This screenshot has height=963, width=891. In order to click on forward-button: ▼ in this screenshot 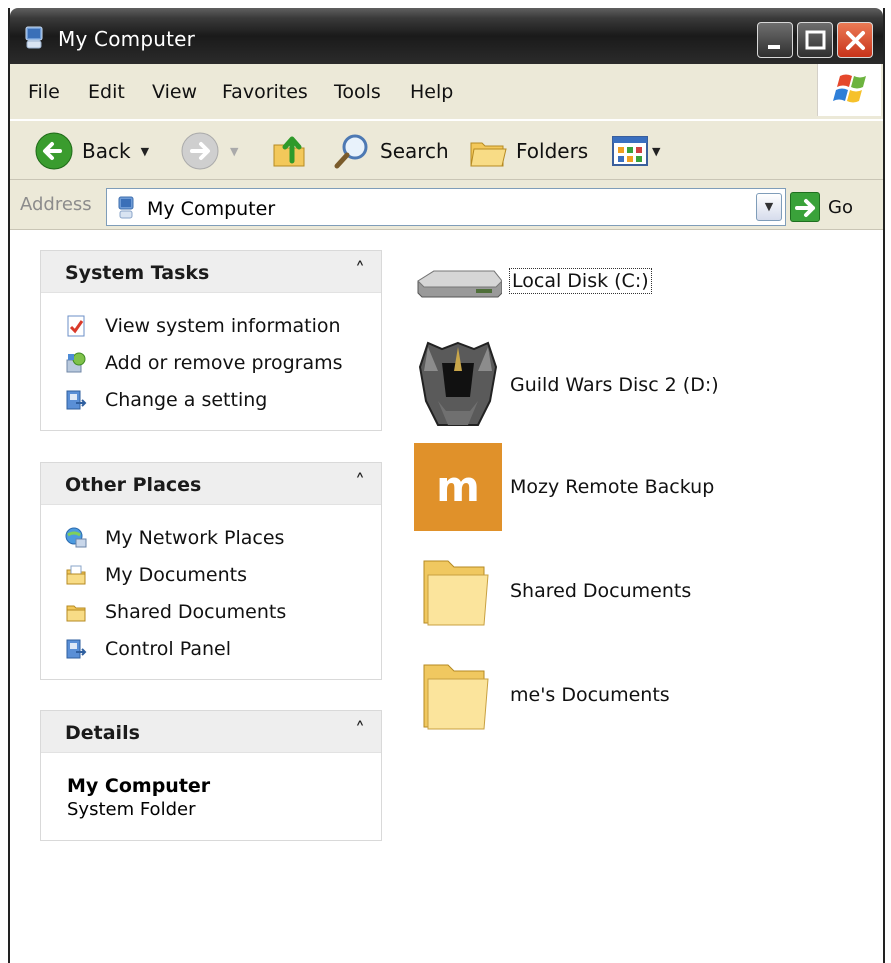, I will do `click(209, 151)`.